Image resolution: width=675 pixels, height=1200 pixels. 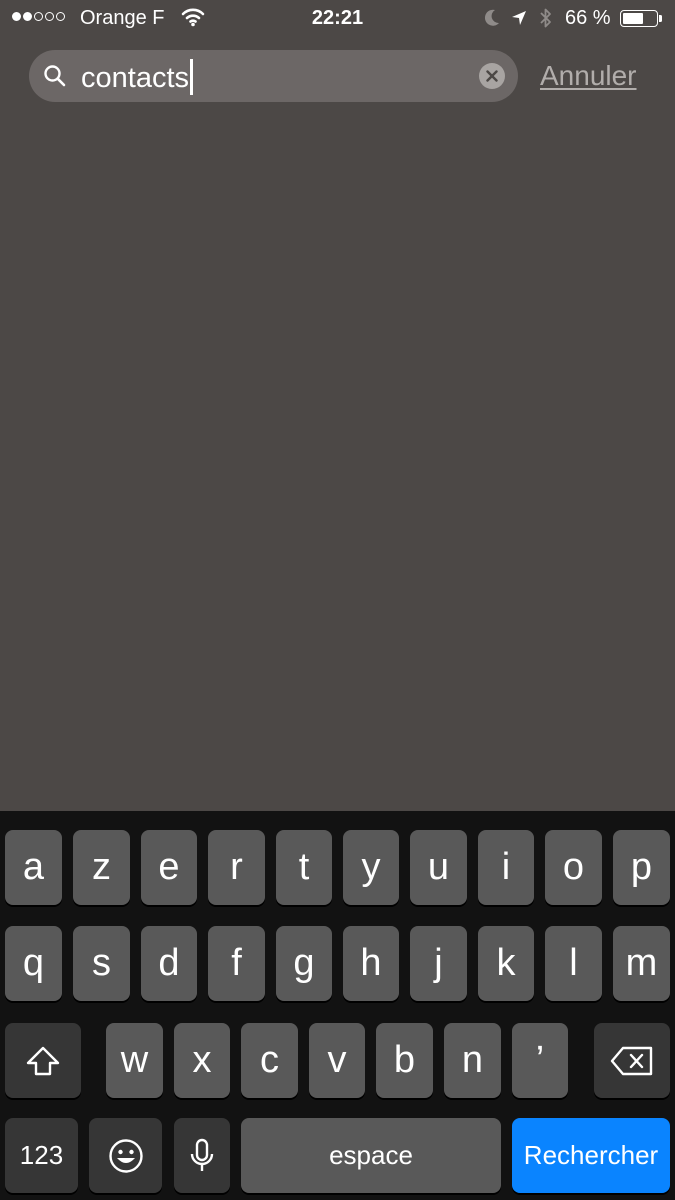 I want to click on key-f: f, so click(x=236, y=963).